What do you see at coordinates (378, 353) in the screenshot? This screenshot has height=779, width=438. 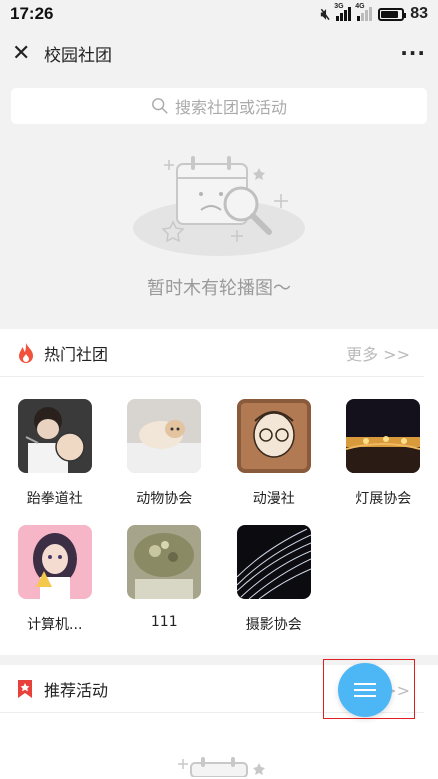 I see `hot-clubs-more-link: 更多 >>` at bounding box center [378, 353].